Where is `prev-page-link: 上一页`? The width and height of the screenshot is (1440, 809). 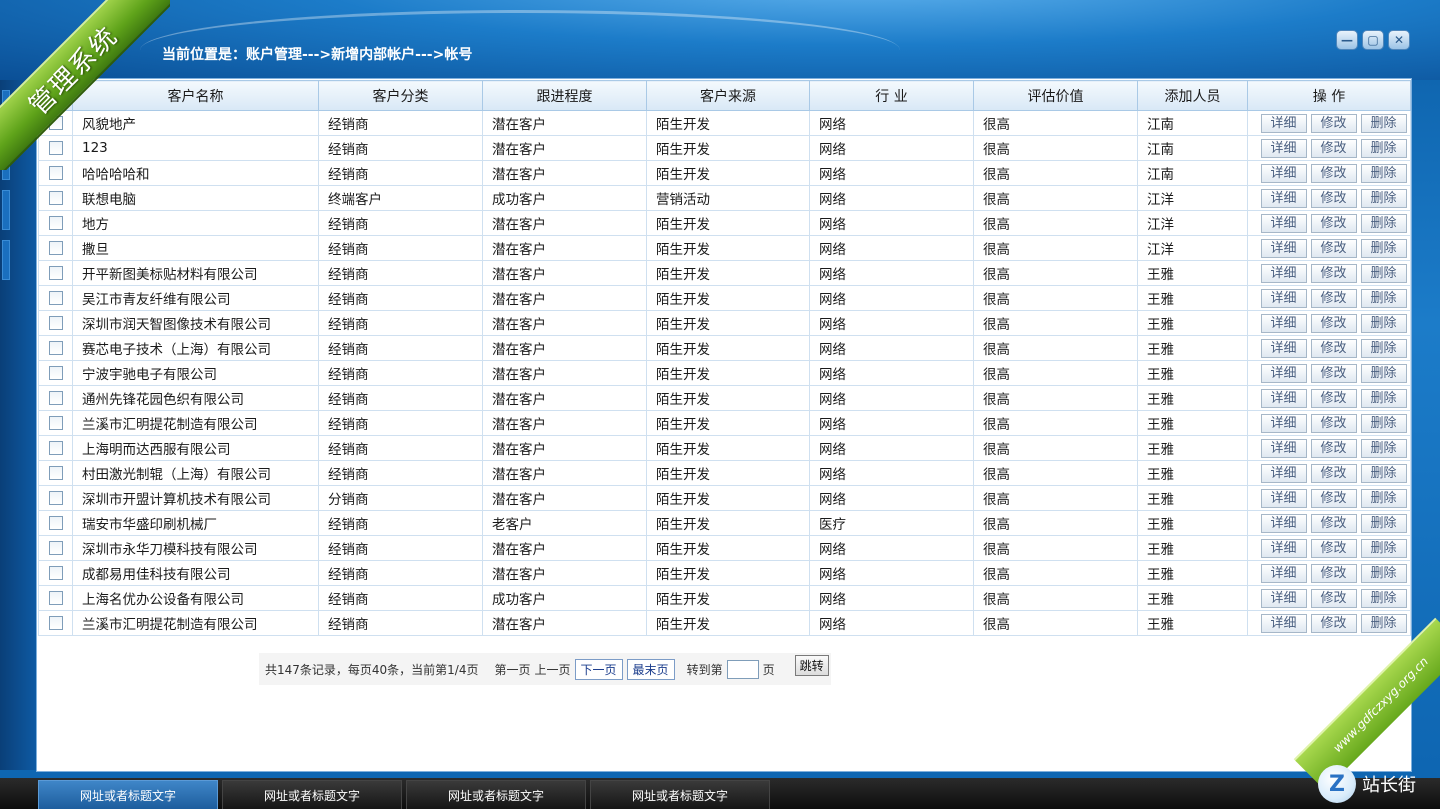 prev-page-link: 上一页 is located at coordinates (553, 669).